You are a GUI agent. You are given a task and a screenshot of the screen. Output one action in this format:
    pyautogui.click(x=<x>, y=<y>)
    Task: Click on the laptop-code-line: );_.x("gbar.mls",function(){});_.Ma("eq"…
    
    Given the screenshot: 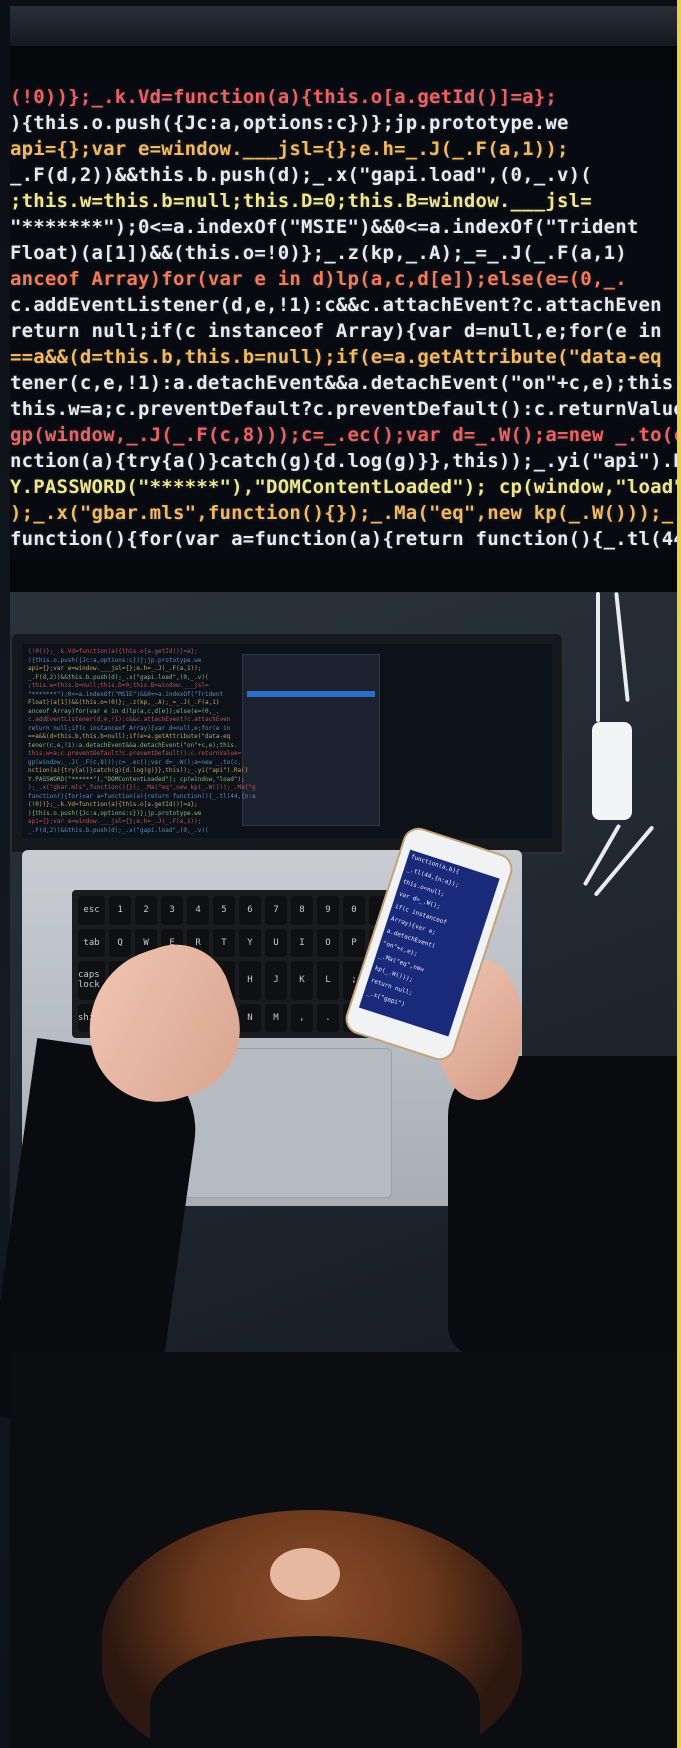 What is the action you would take?
    pyautogui.click(x=142, y=787)
    